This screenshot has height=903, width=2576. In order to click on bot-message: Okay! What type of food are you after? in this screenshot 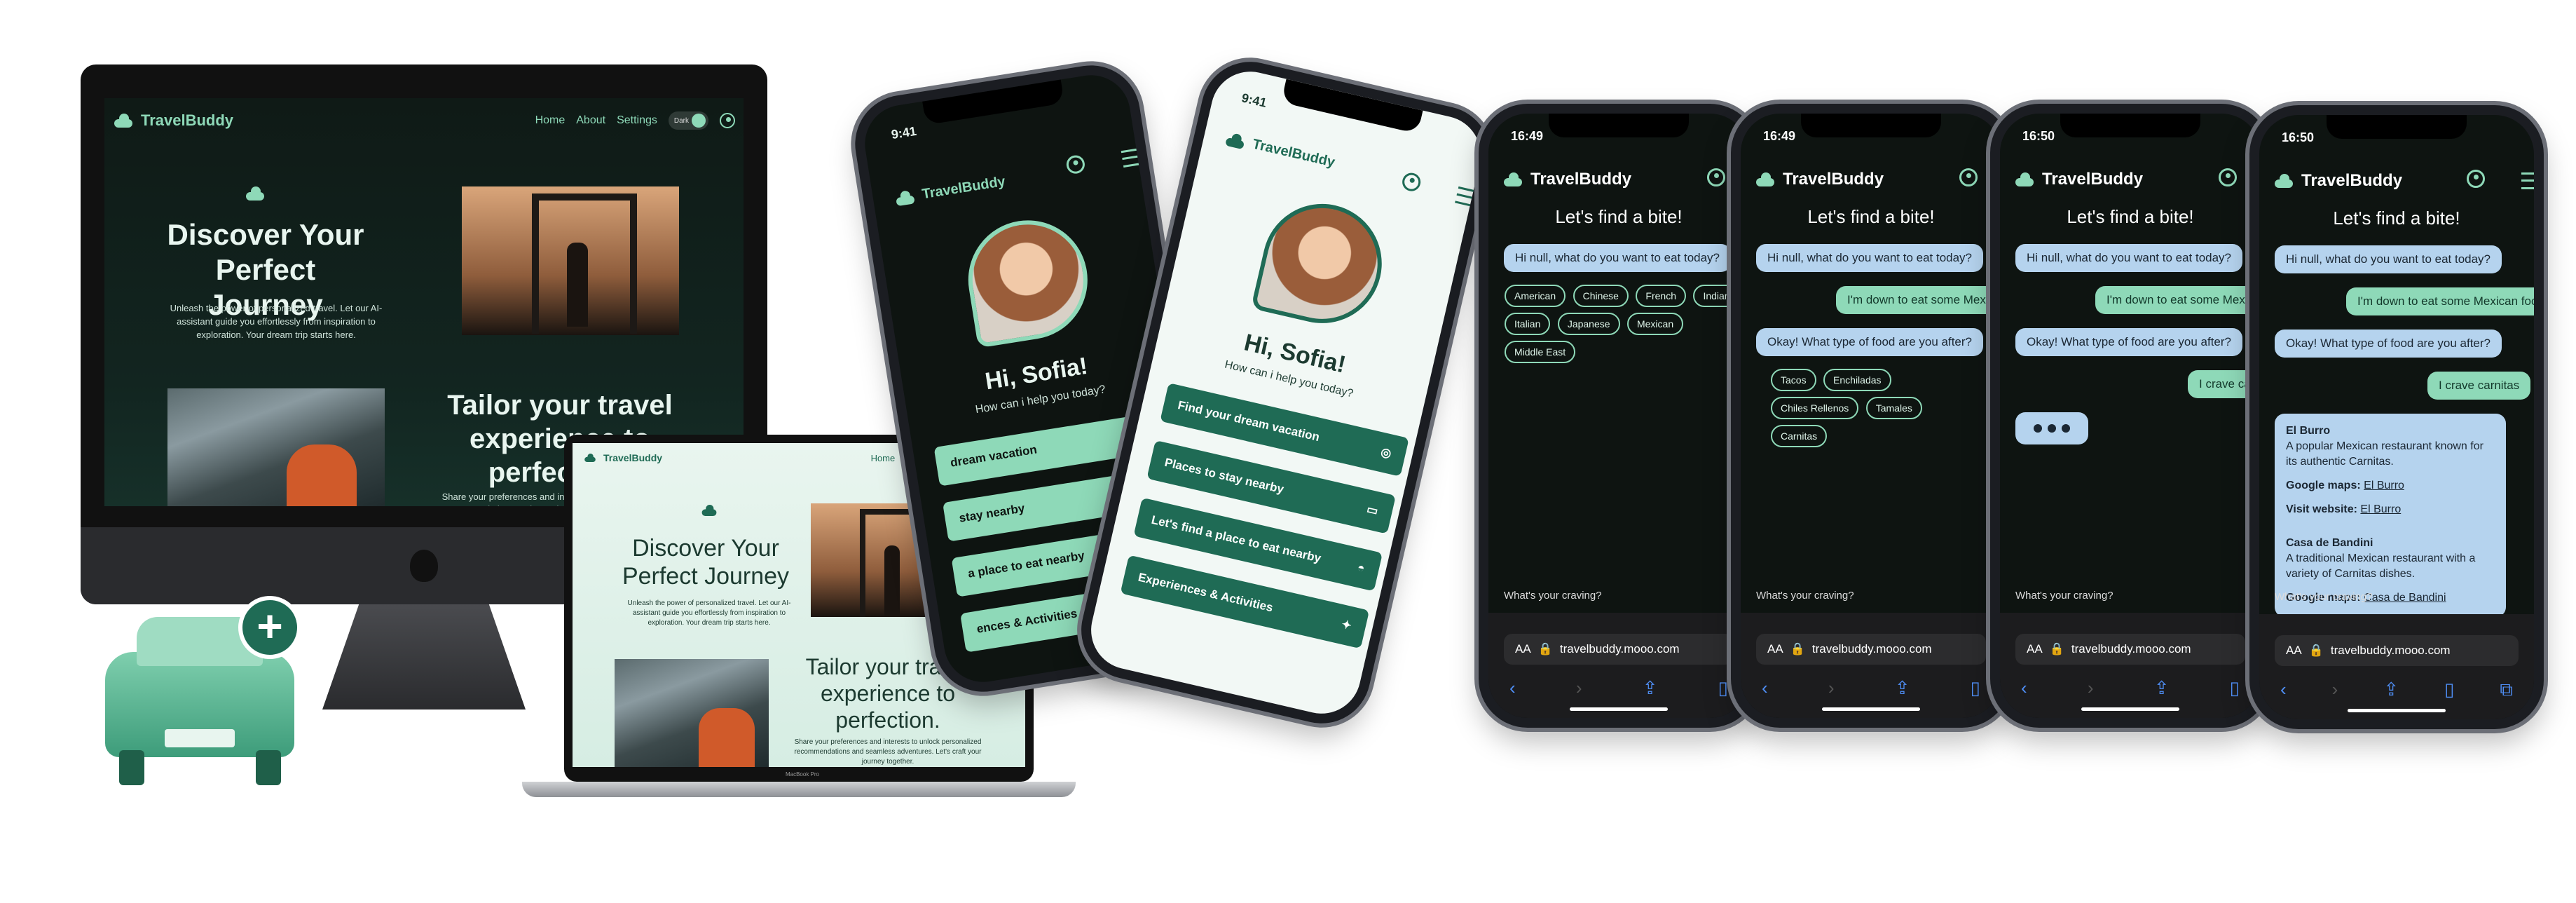, I will do `click(2128, 342)`.